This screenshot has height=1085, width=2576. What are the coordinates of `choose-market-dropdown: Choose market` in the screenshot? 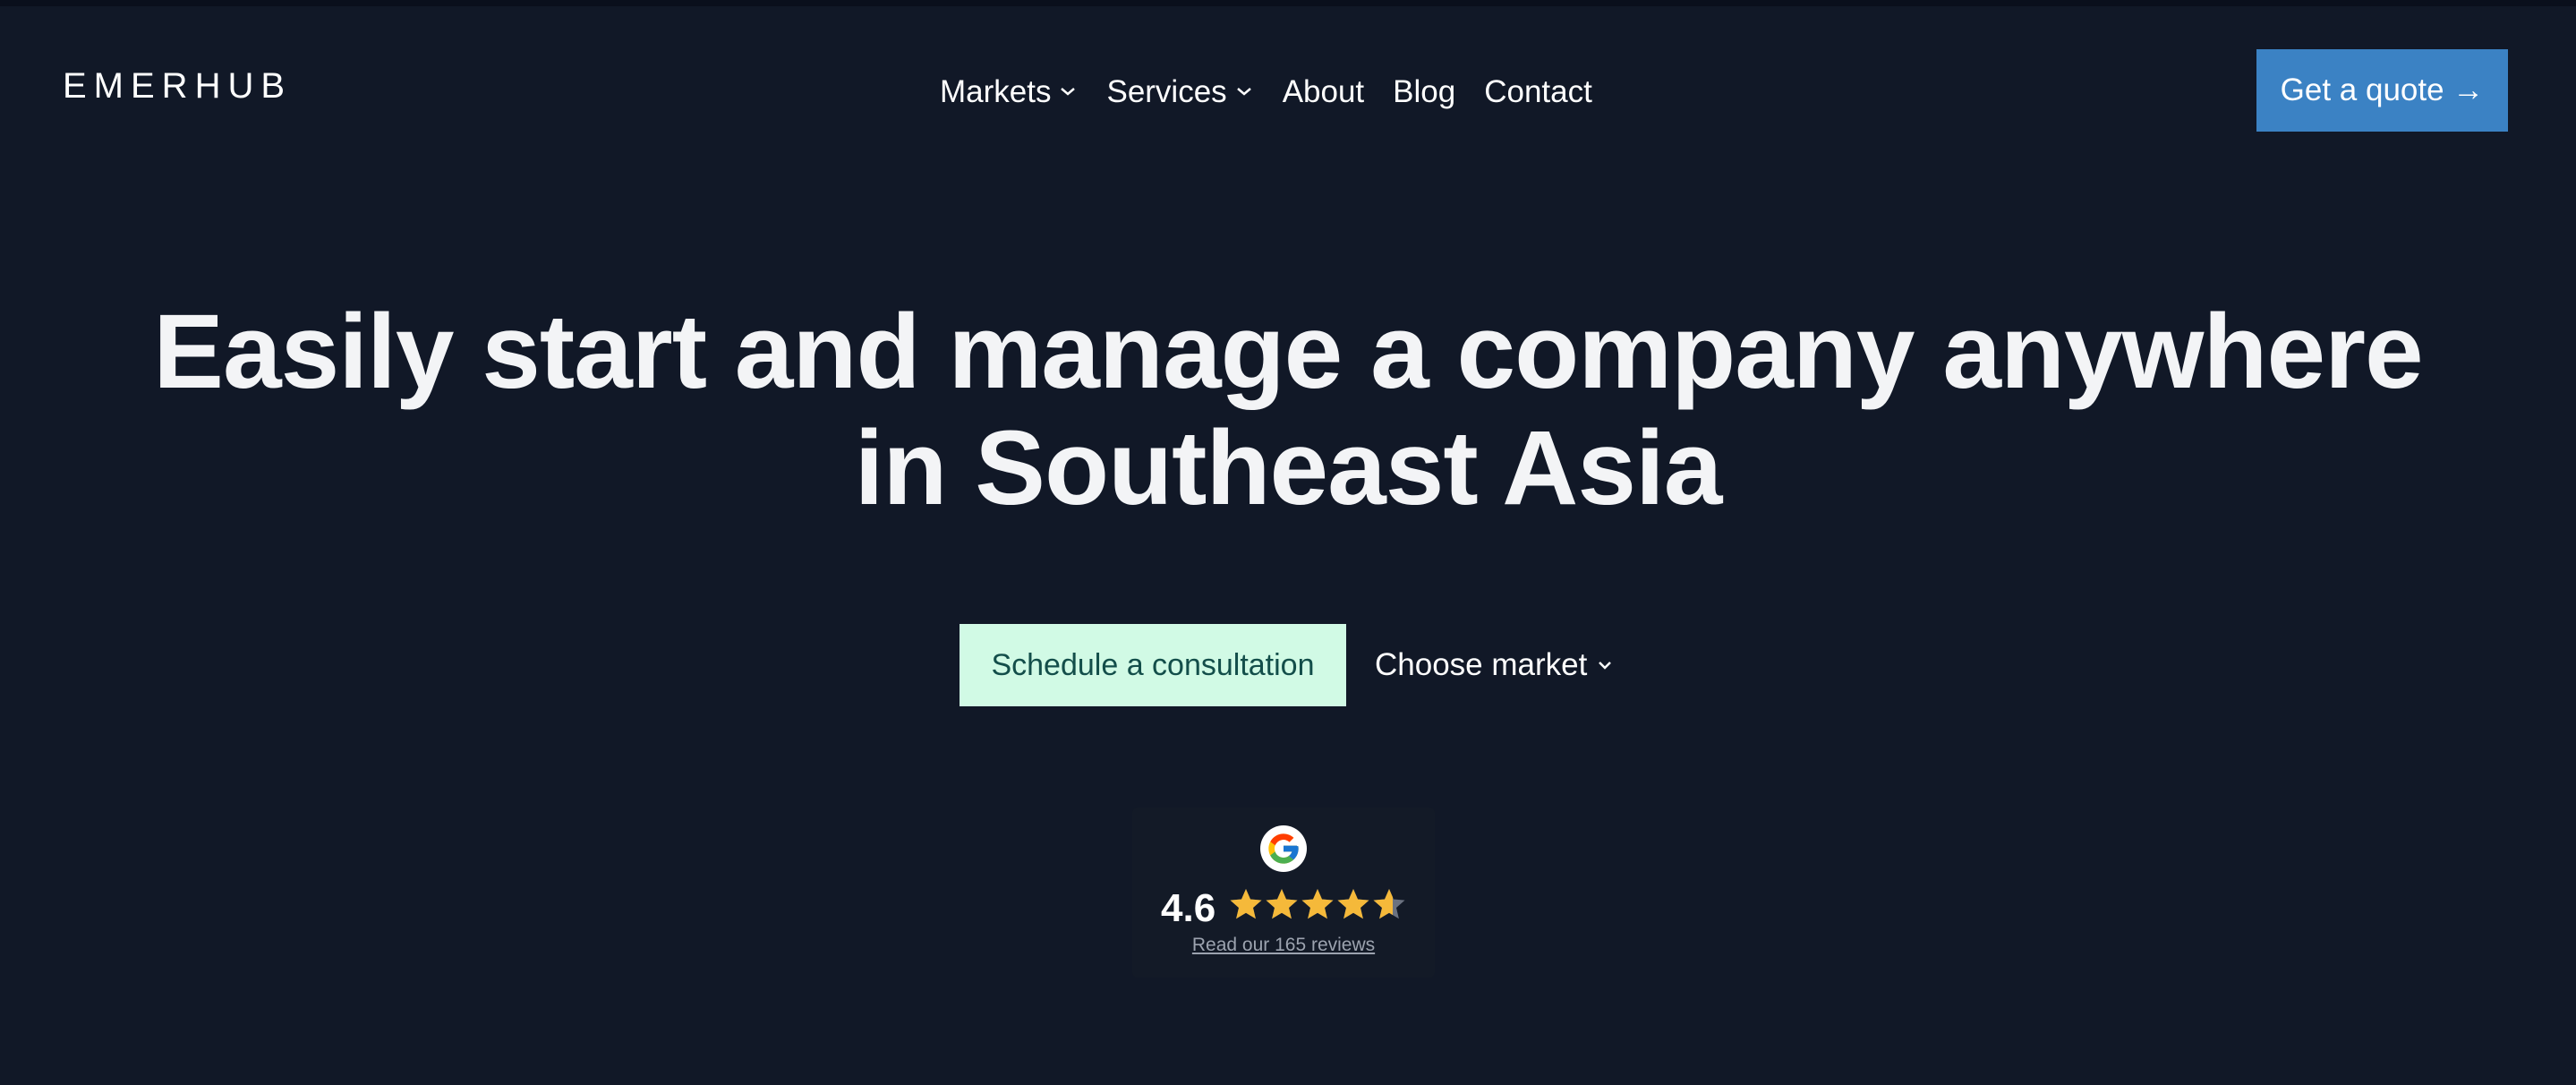 It's located at (1494, 665).